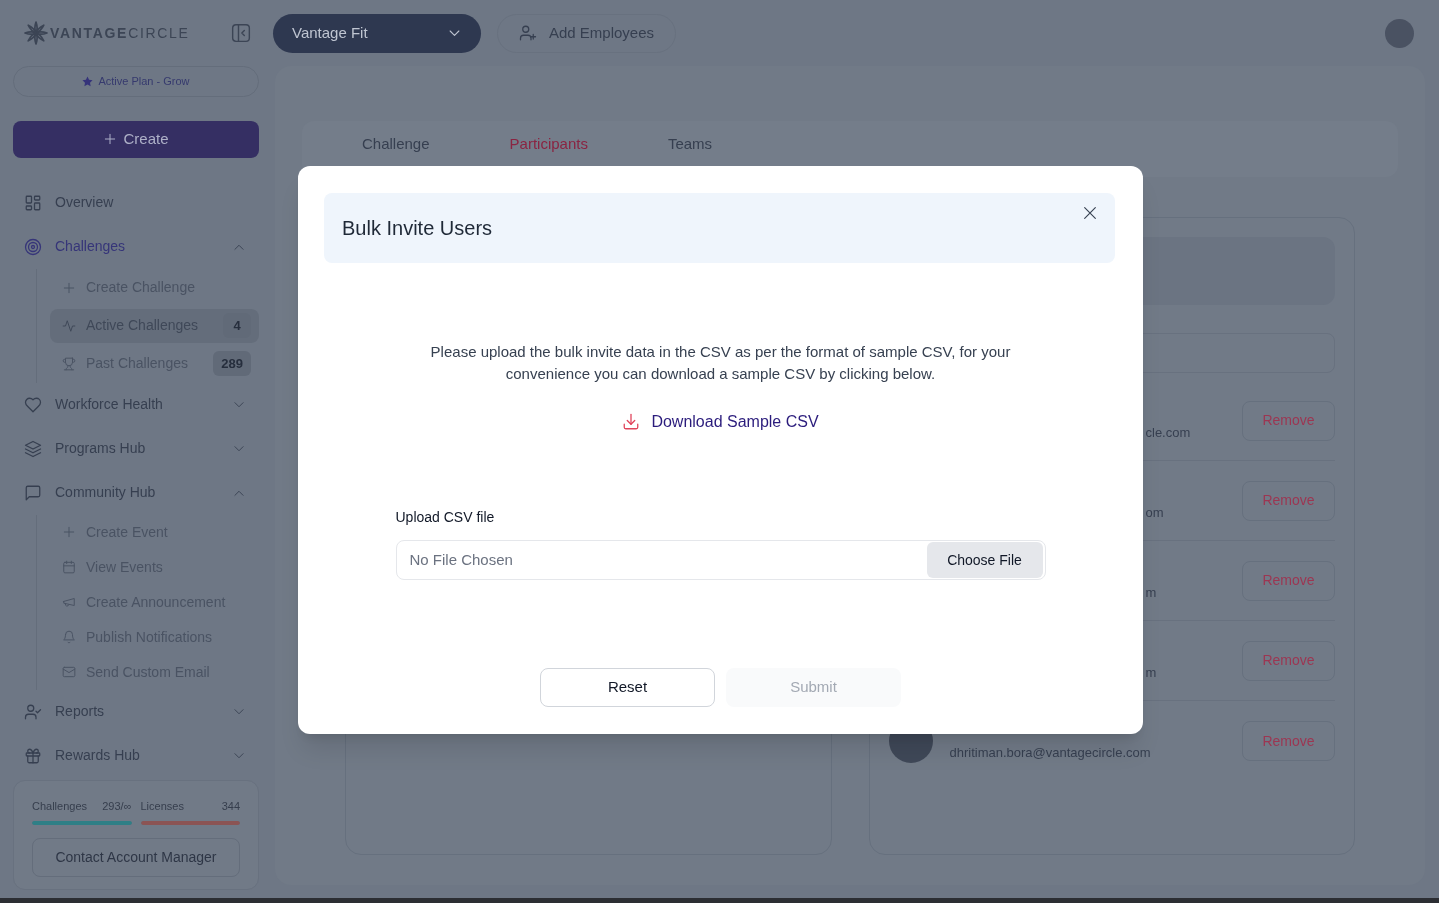 This screenshot has width=1439, height=903. Describe the element at coordinates (136, 711) in the screenshot. I see `nav-item: Reports` at that location.